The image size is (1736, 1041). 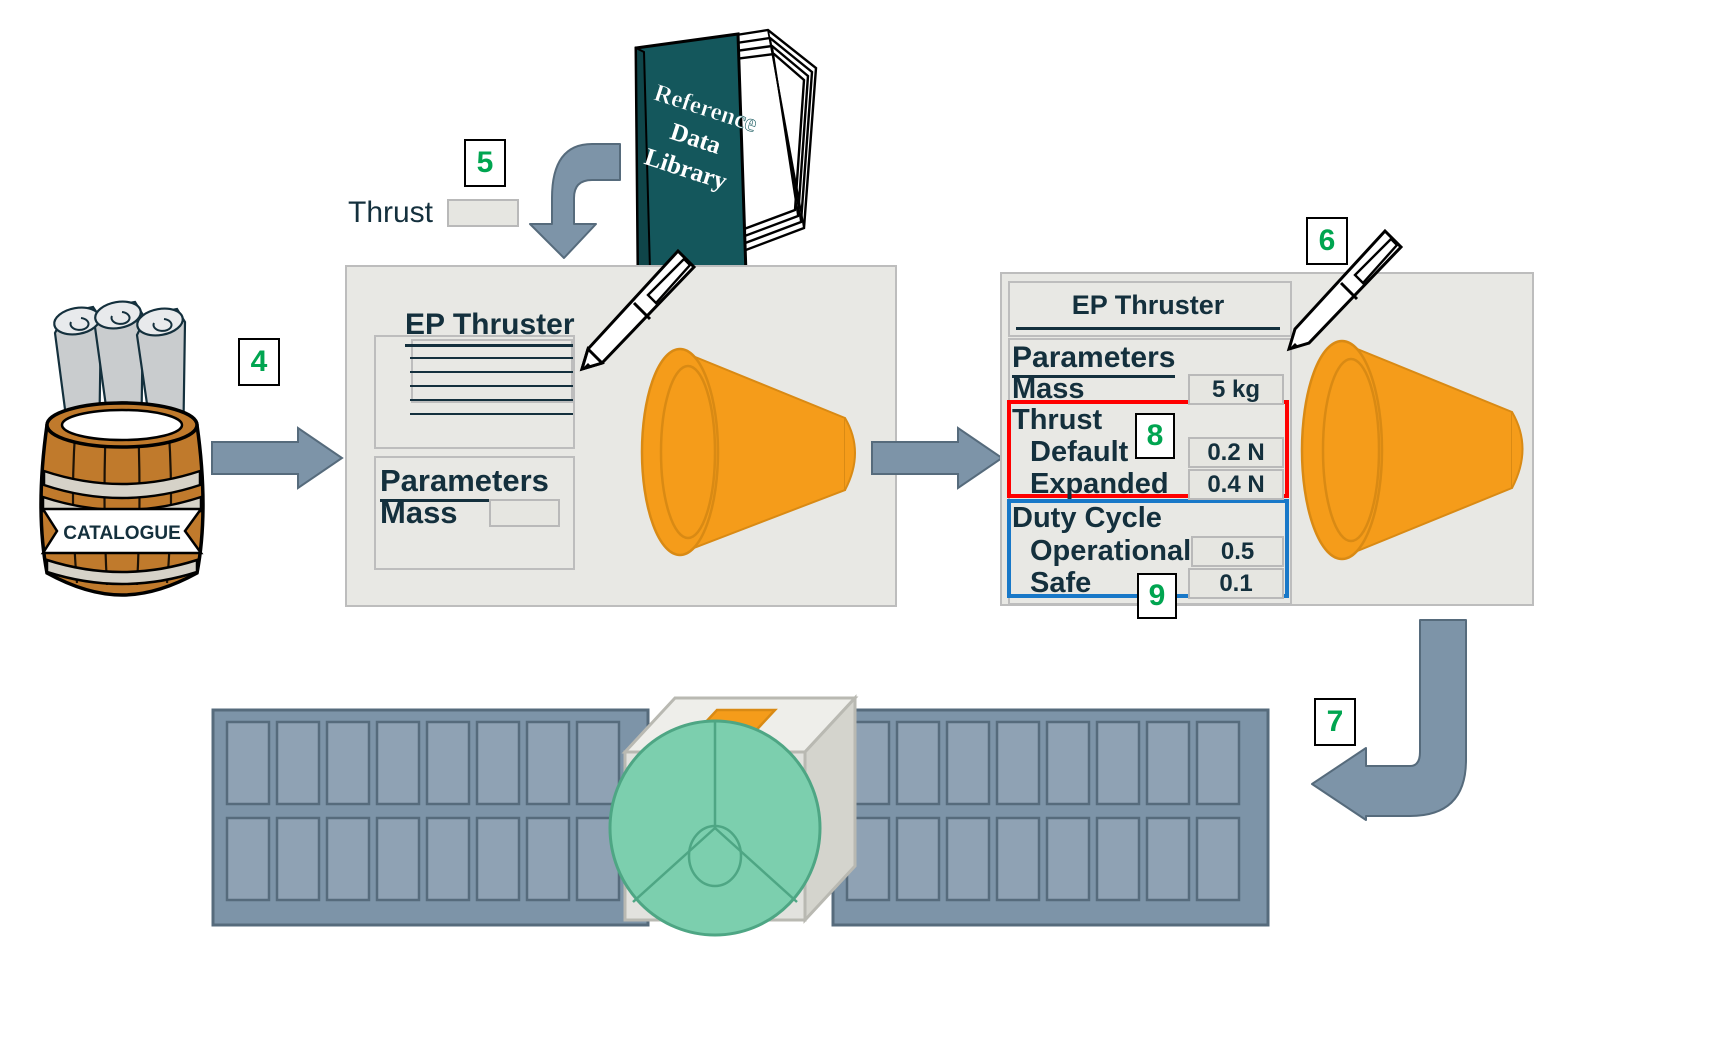 I want to click on reference-data-library-book: Reference Data Library, so click(x=720, y=149).